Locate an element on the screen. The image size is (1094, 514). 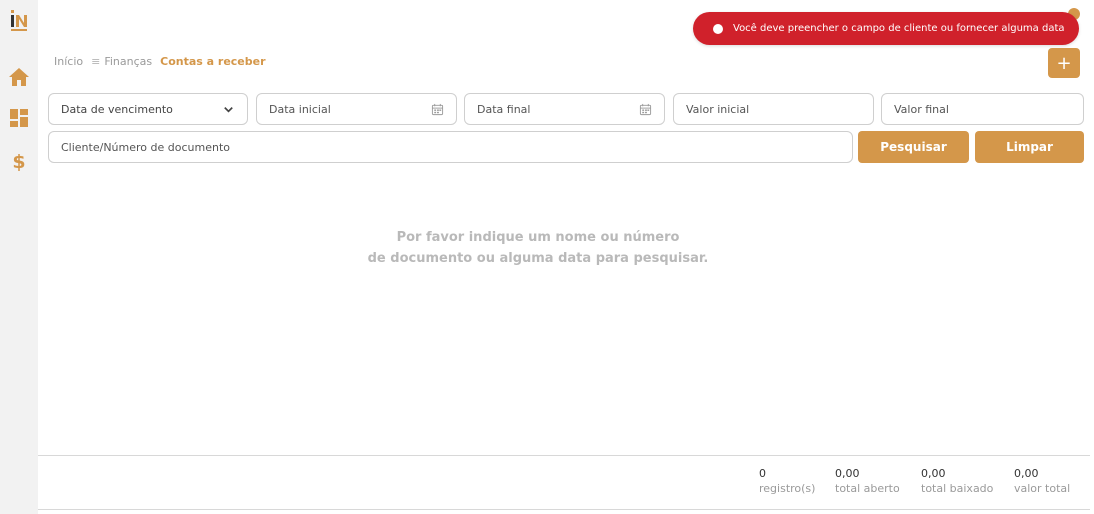
total-open-label: total aberto is located at coordinates (867, 488).